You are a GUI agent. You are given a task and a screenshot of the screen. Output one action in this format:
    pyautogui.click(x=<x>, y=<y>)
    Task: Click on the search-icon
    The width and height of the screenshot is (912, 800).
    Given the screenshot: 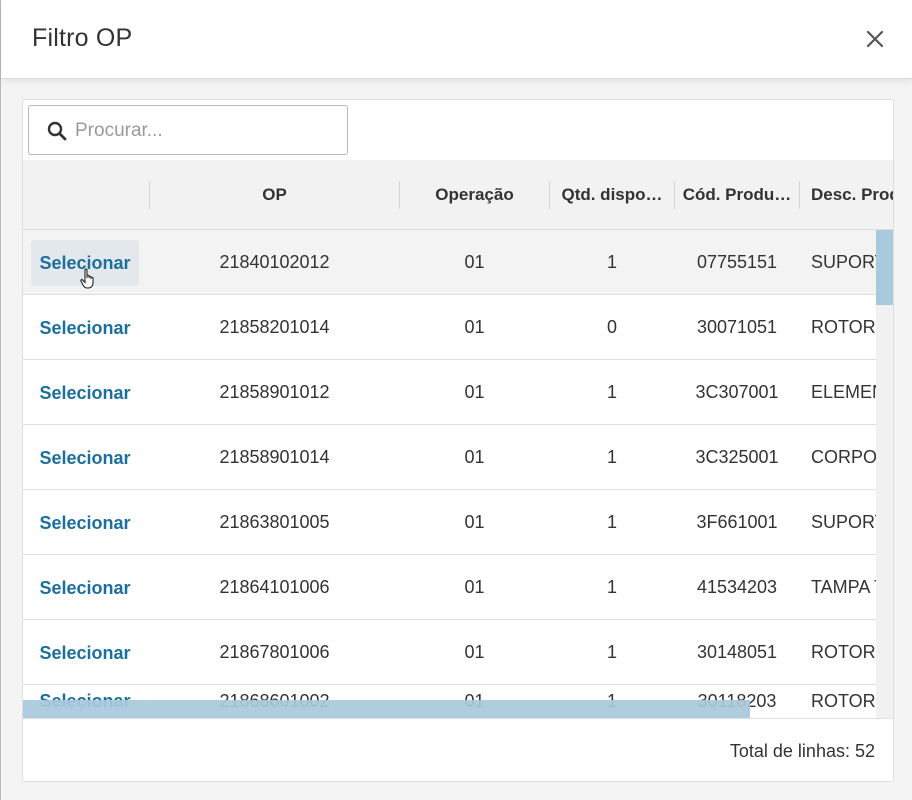 What is the action you would take?
    pyautogui.click(x=57, y=131)
    